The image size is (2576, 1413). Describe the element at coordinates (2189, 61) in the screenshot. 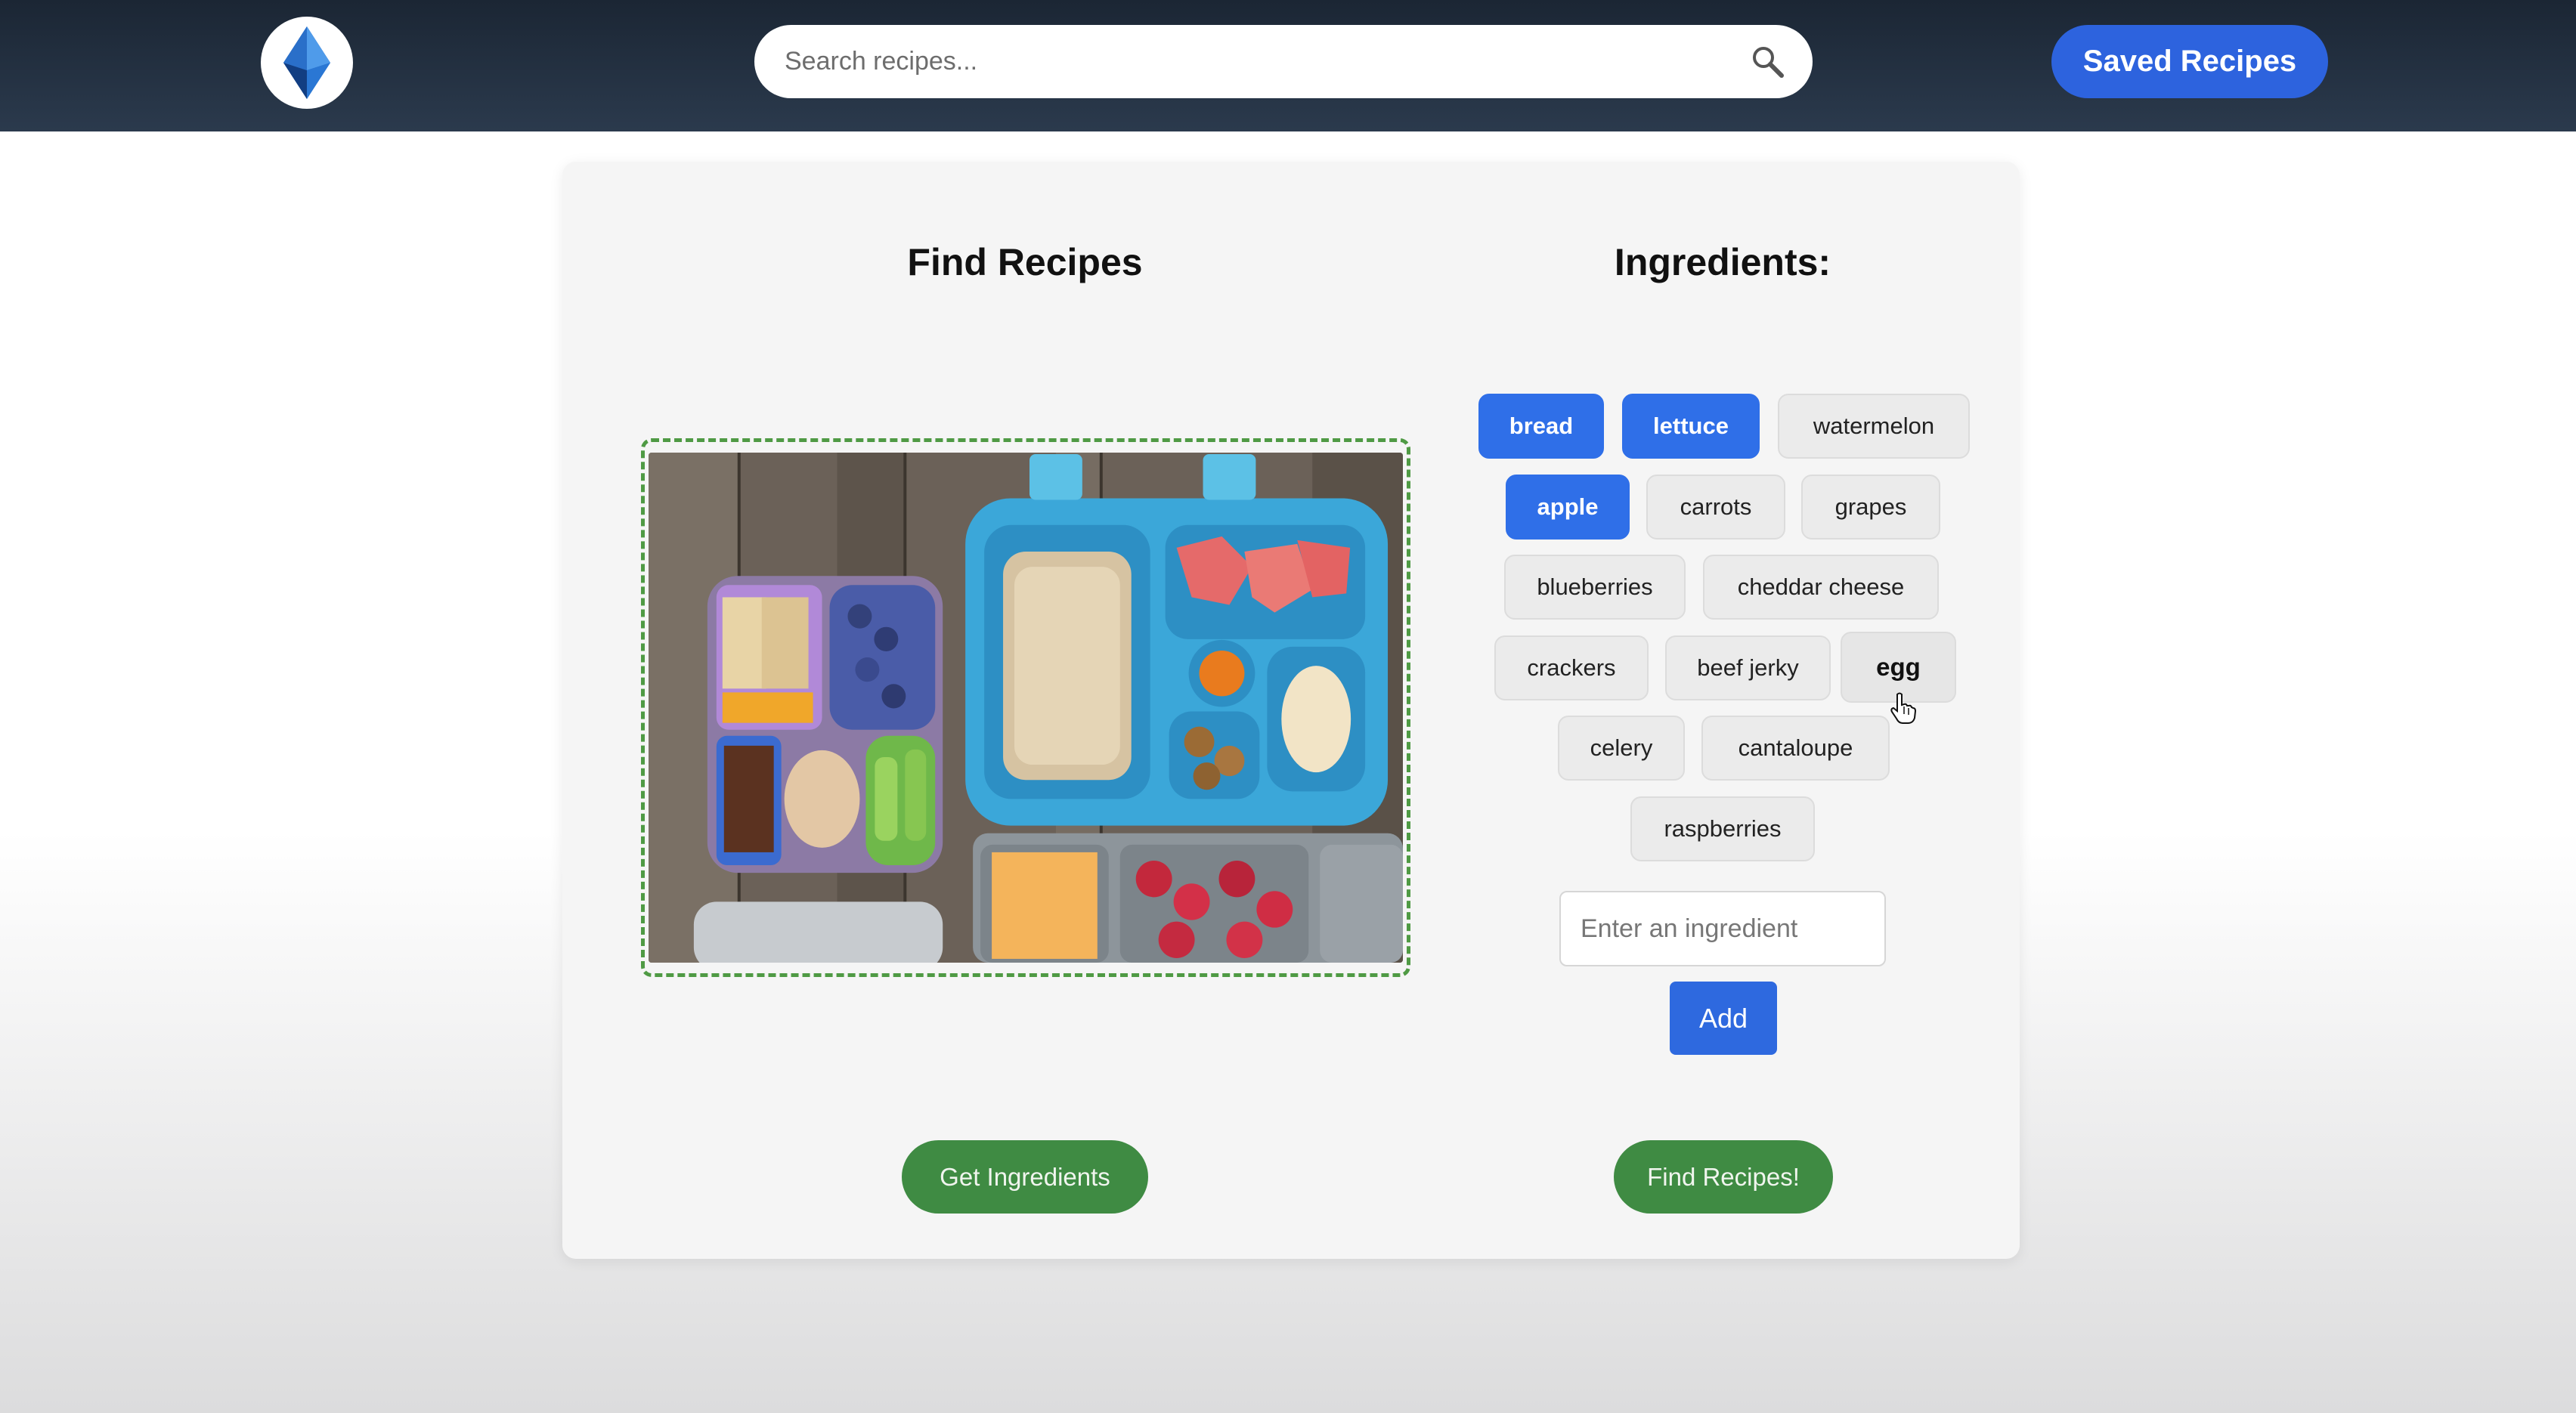

I see `saved-recipes-button: Saved Recipes` at that location.